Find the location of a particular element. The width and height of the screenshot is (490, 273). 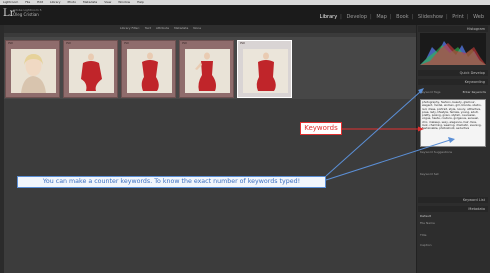

file-name-label: File Name is located at coordinates (427, 223).